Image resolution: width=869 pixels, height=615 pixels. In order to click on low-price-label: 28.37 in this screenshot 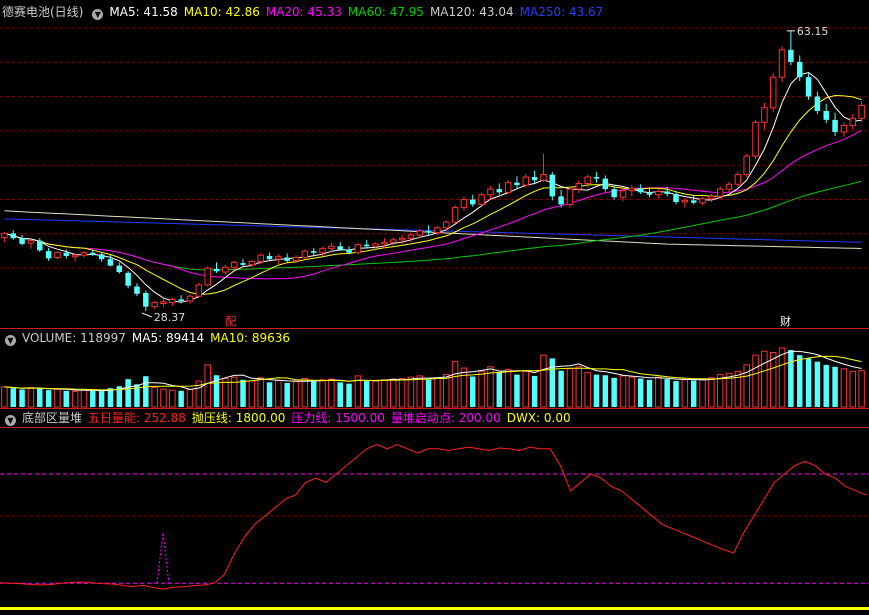, I will do `click(170, 317)`.